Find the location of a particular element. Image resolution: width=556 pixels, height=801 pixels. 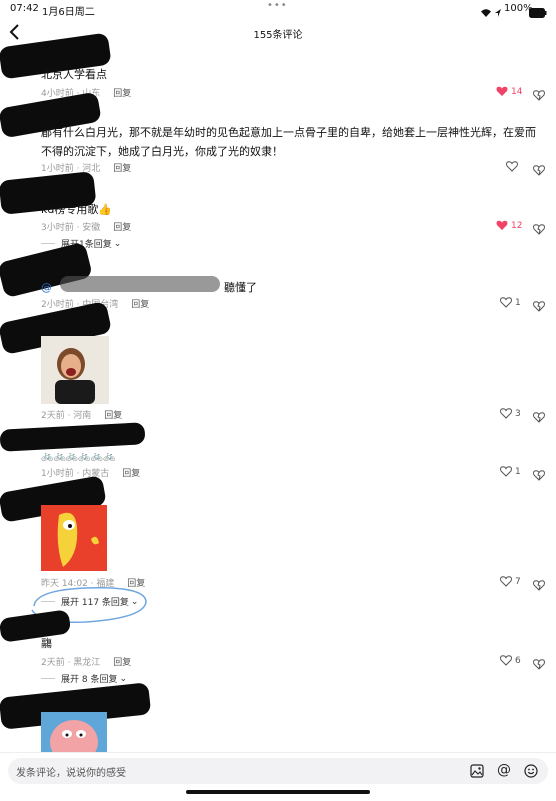

like-button: 6 is located at coordinates (510, 660).